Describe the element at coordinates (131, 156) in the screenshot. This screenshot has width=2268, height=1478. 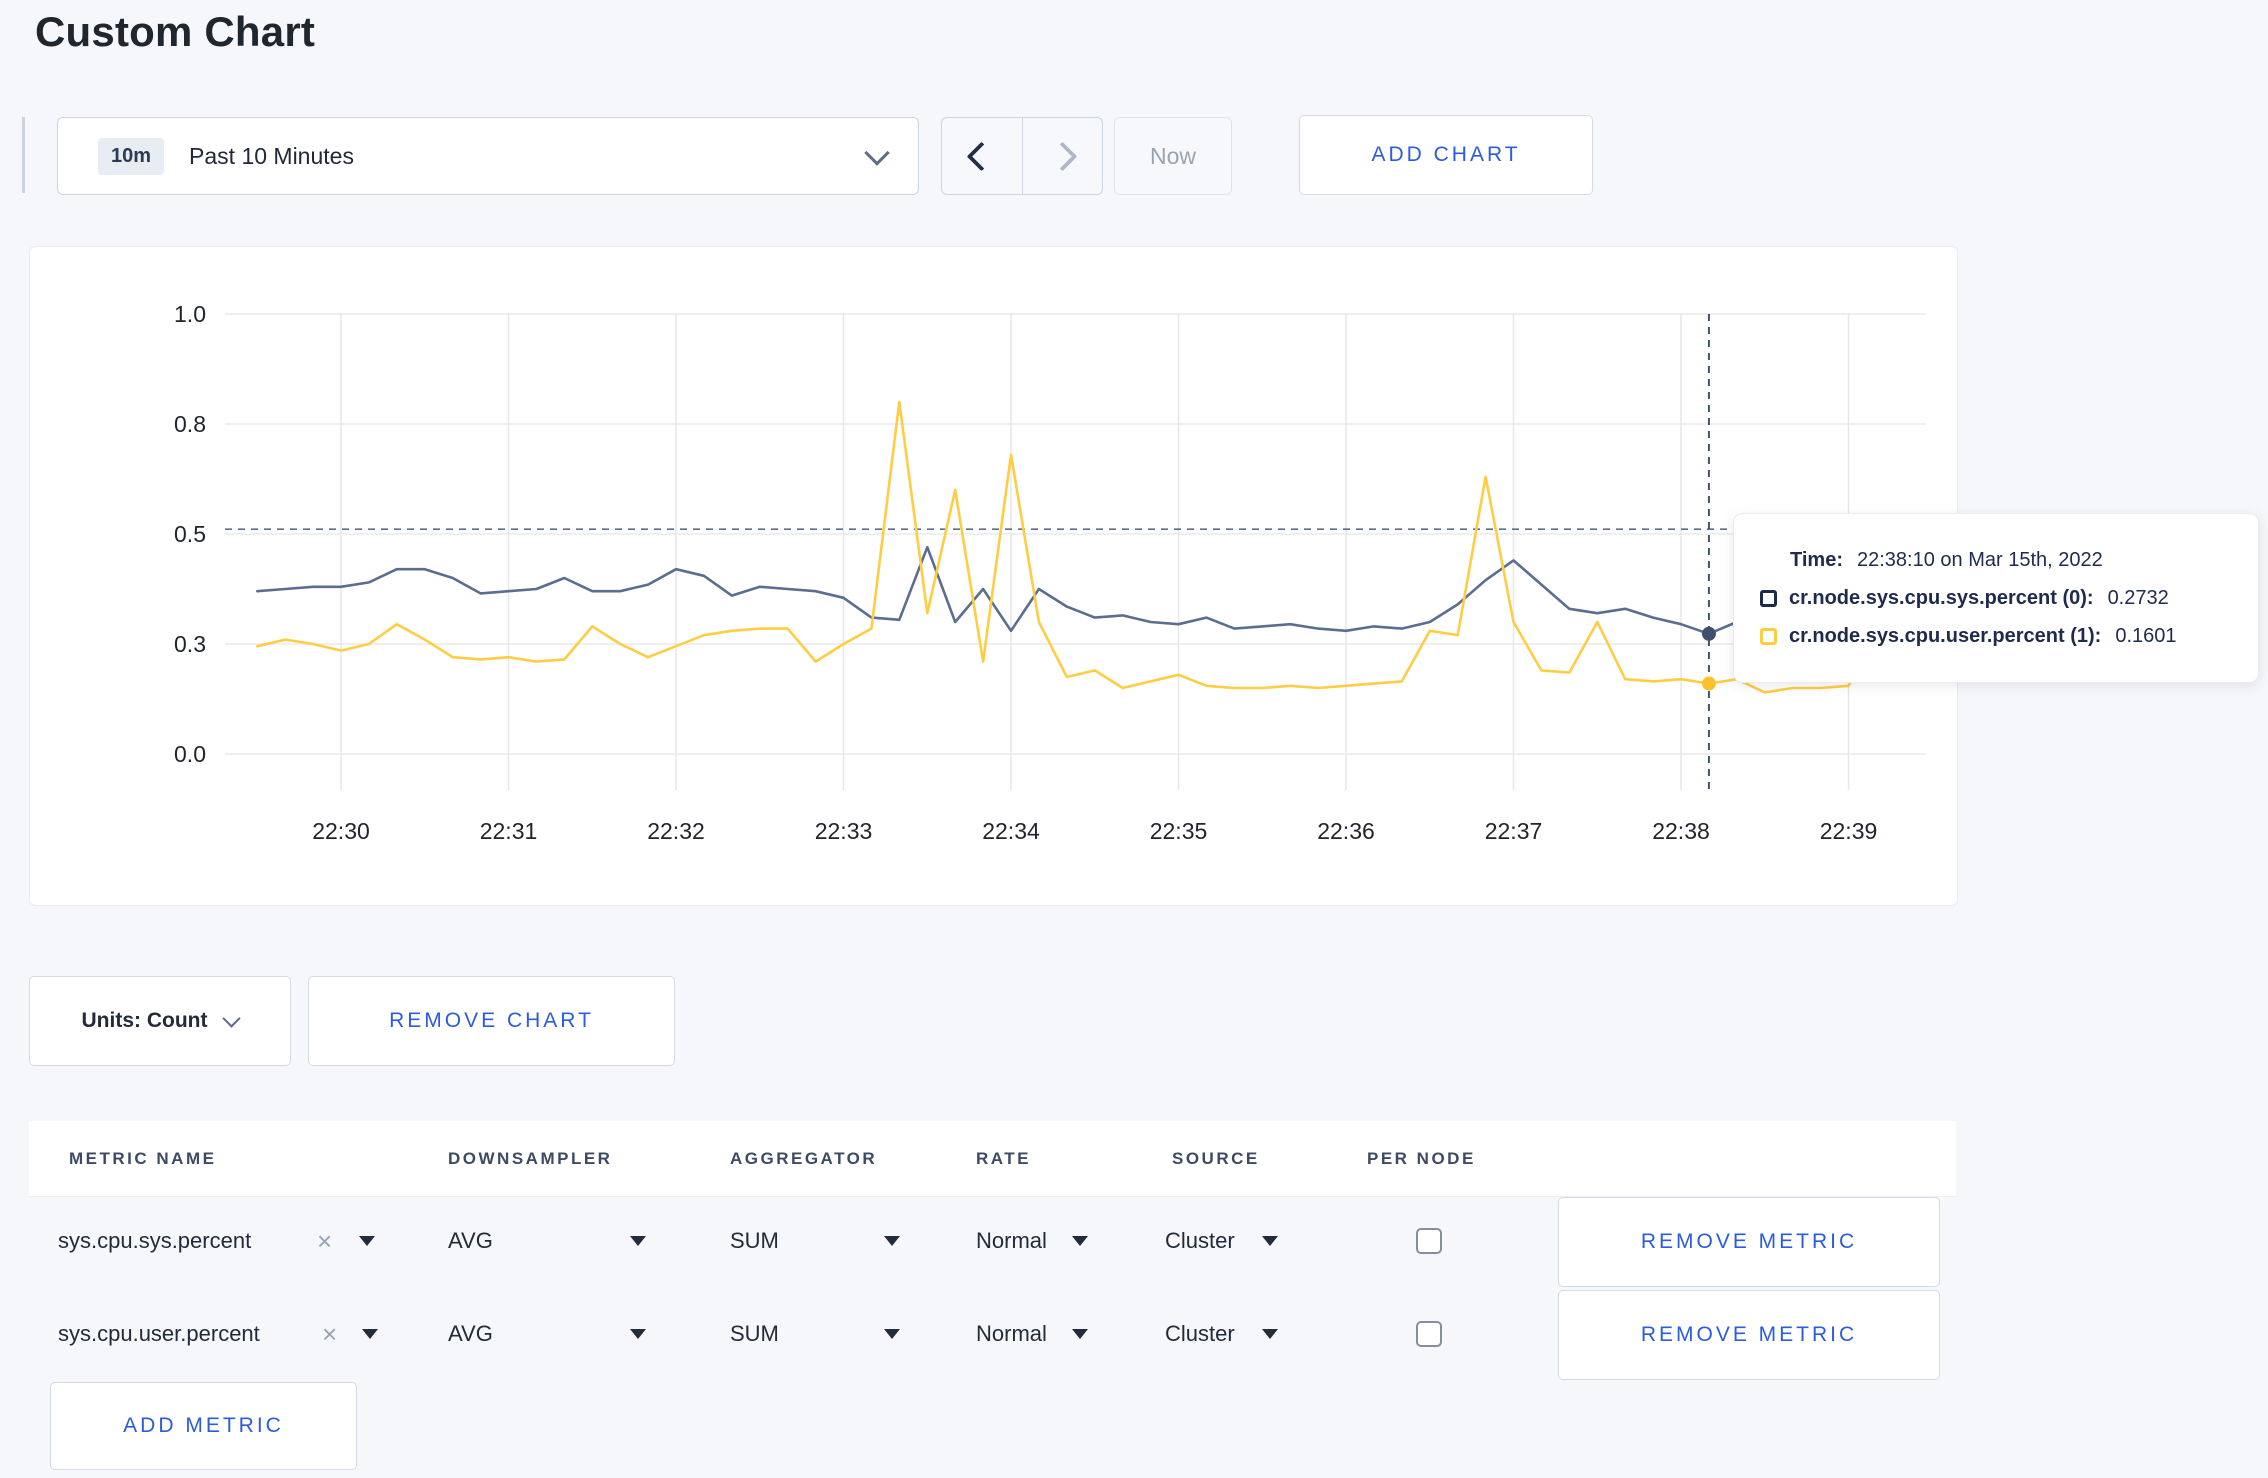
I see `time-range-badge: 10m` at that location.